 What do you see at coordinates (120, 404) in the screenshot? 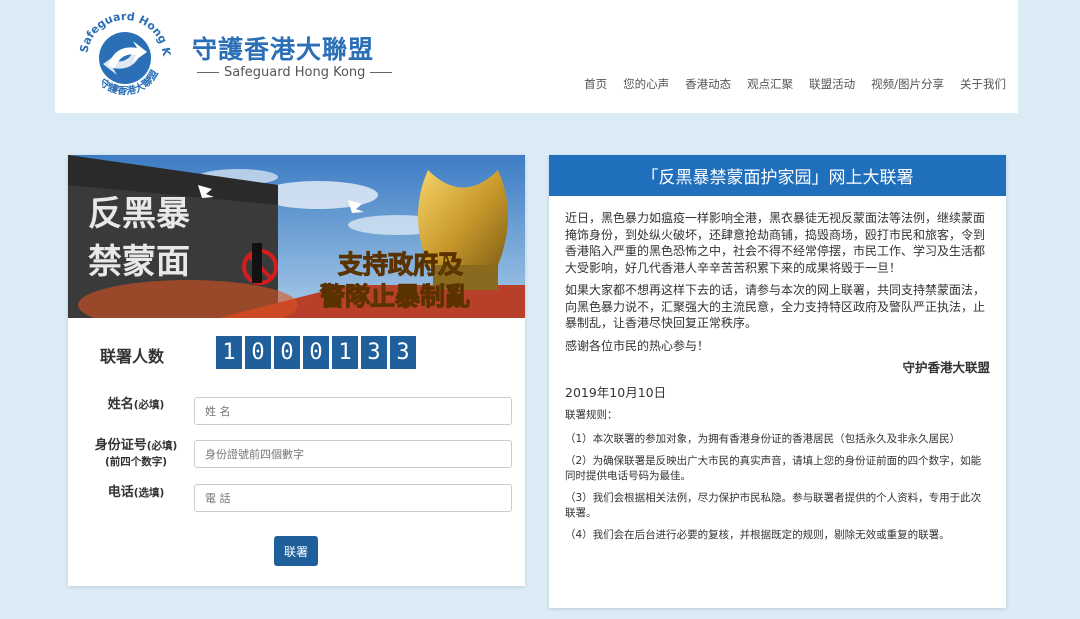
I see `name-label-text: 姓名` at bounding box center [120, 404].